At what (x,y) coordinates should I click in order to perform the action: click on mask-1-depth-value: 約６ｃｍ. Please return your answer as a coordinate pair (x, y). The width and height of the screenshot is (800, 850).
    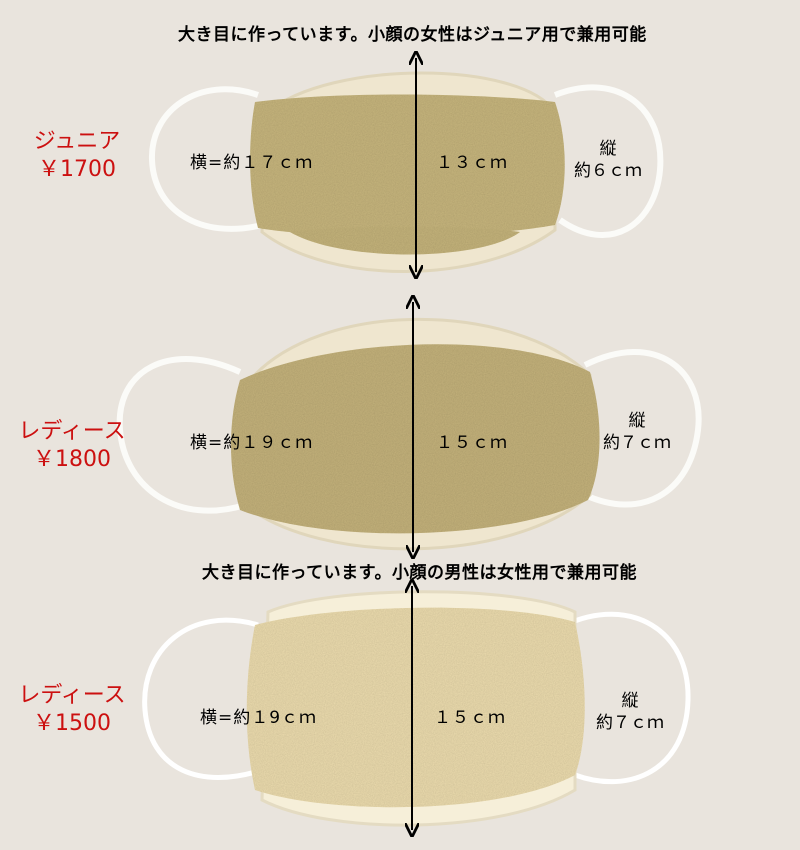
    Looking at the image, I should click on (608, 171).